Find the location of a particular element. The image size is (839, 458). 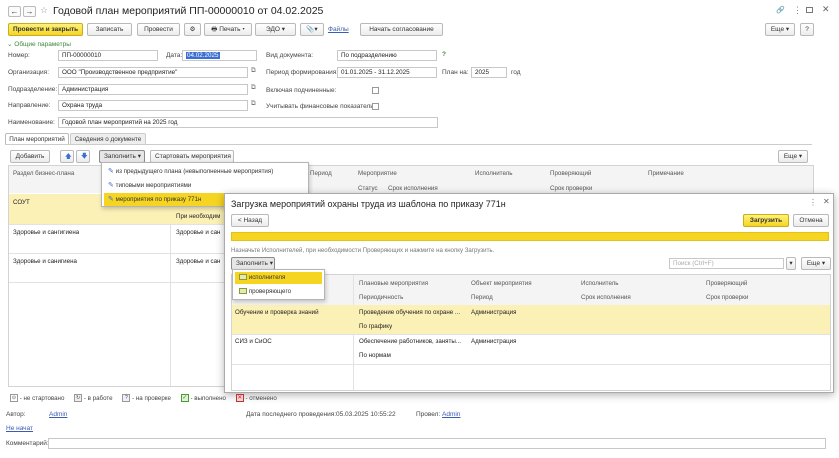

main-hdr-event: Мероприятие is located at coordinates (377, 173).